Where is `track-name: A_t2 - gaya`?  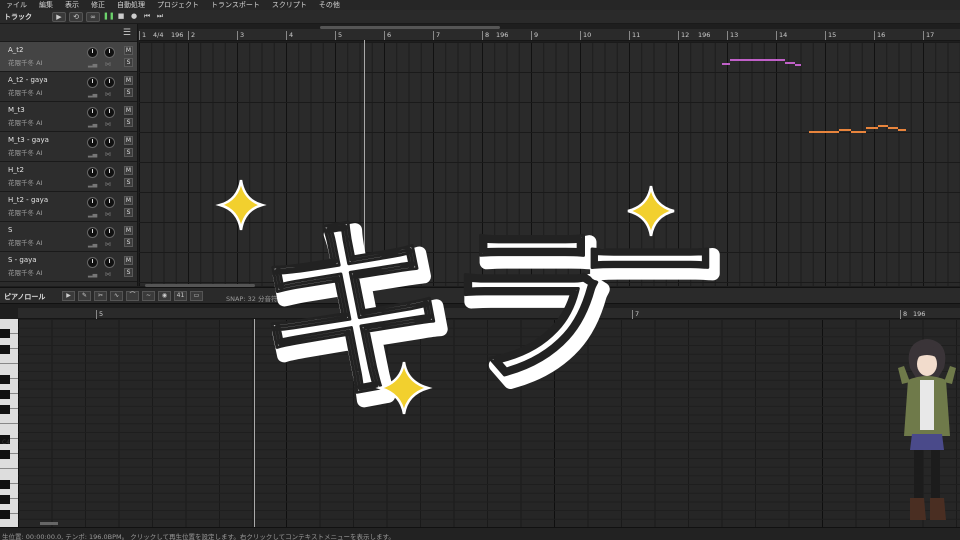 track-name: A_t2 - gaya is located at coordinates (28, 80).